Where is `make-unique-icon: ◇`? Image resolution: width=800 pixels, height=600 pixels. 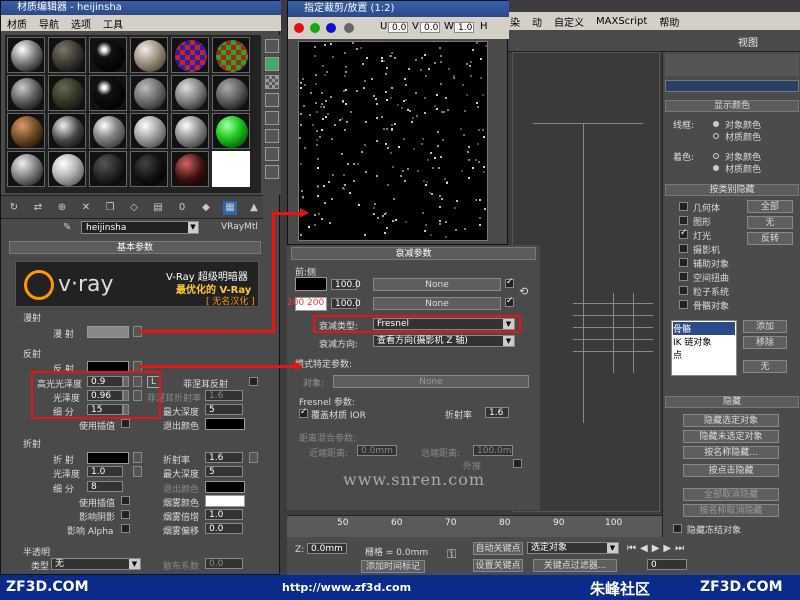
make-unique-icon: ◇ is located at coordinates (134, 208).